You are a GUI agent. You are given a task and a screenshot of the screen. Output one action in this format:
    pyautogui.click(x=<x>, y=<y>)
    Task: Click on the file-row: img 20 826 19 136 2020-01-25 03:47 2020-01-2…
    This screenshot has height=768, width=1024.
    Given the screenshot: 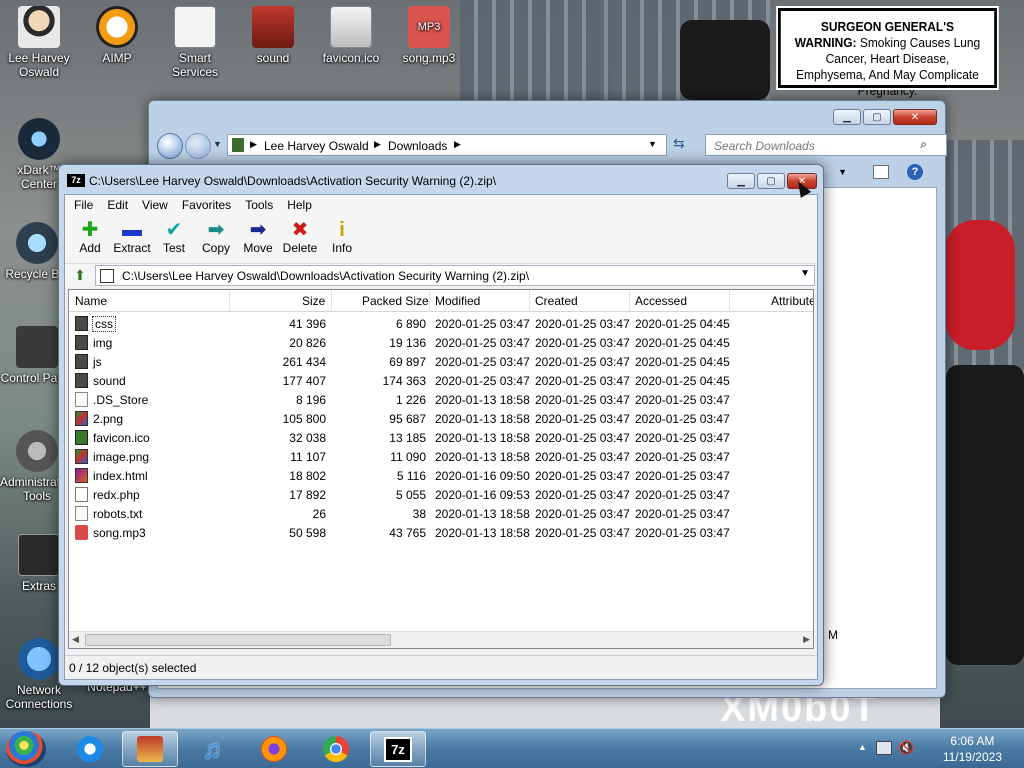 What is the action you would take?
    pyautogui.click(x=441, y=342)
    